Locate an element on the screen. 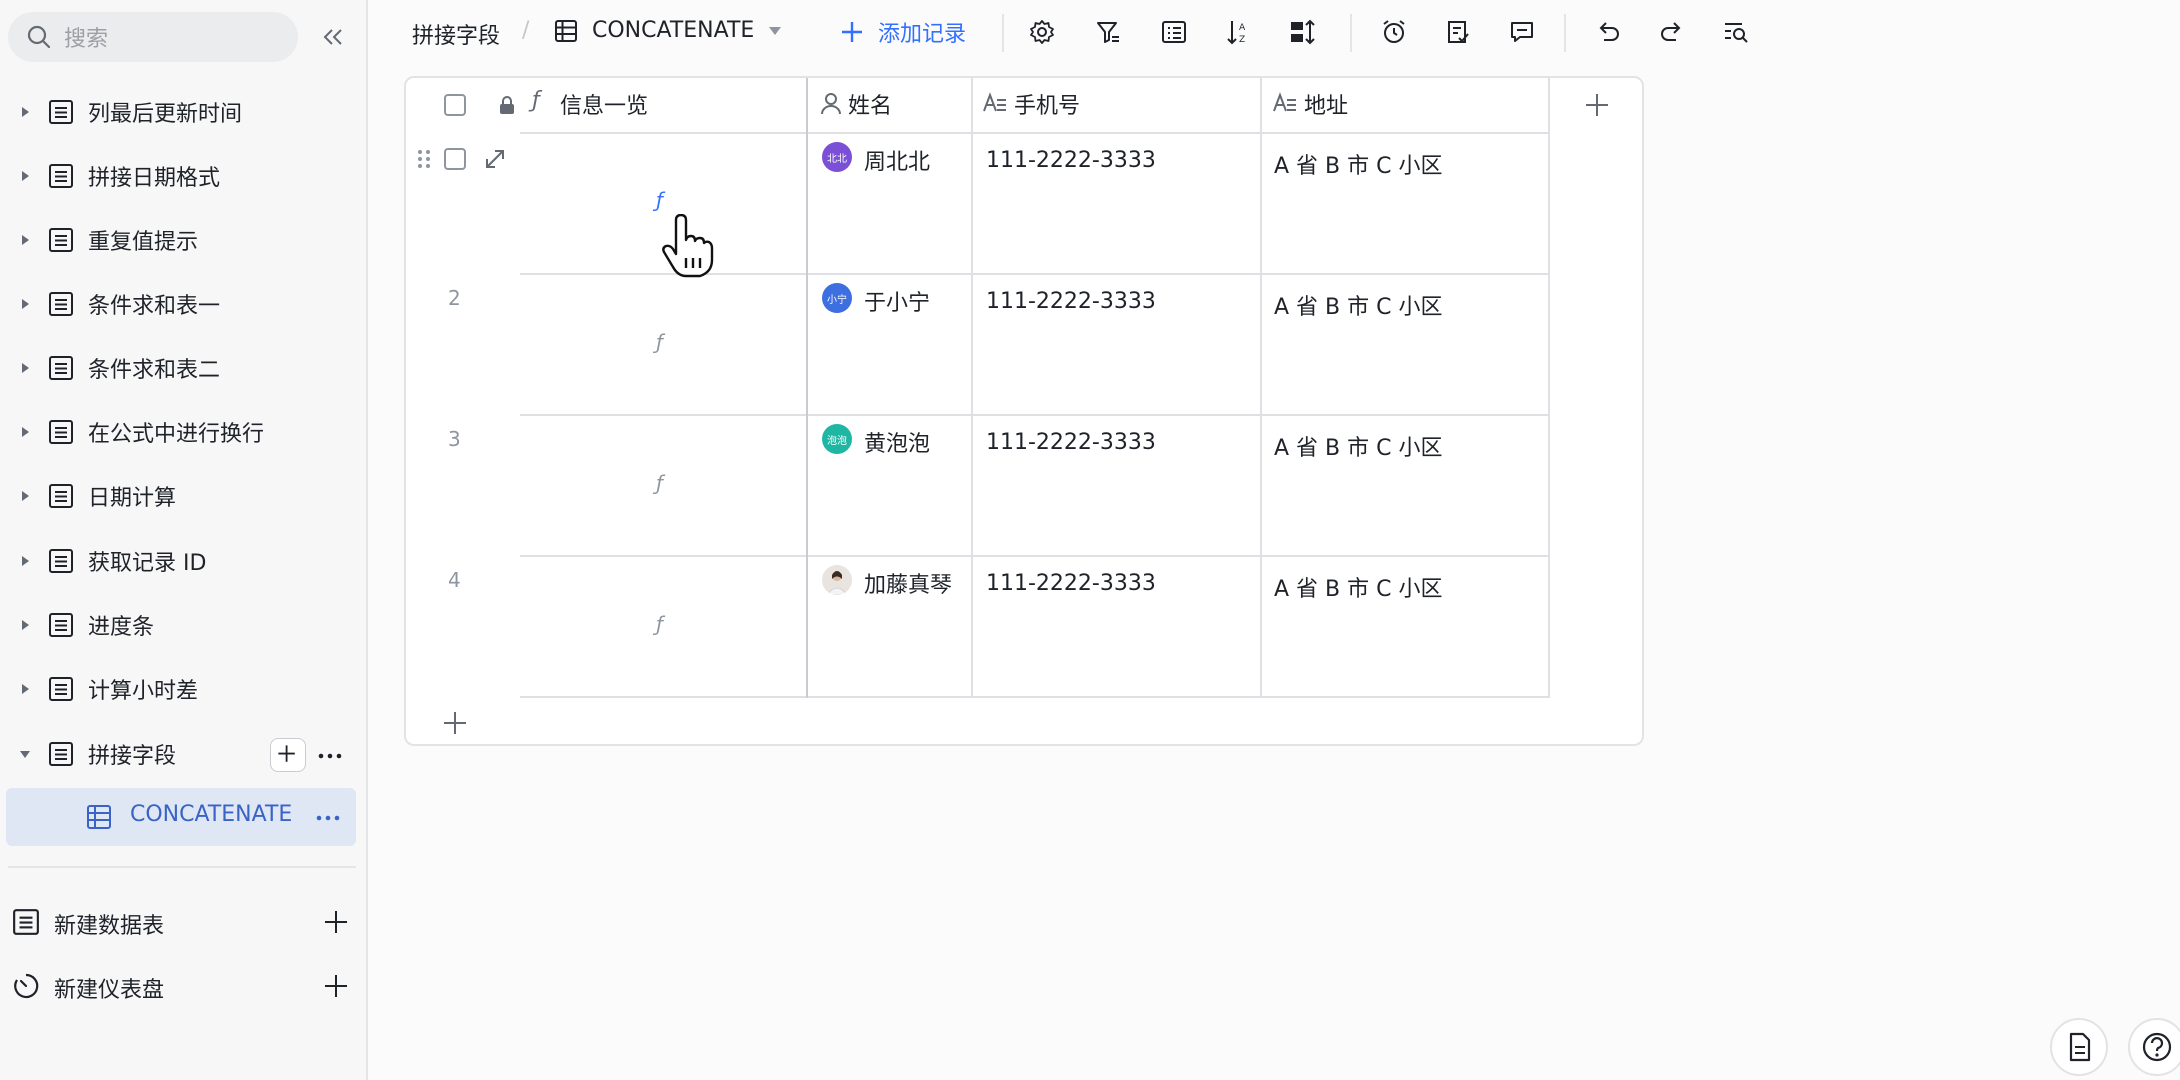 Image resolution: width=2180 pixels, height=1080 pixels. help-button is located at coordinates (2154, 1047).